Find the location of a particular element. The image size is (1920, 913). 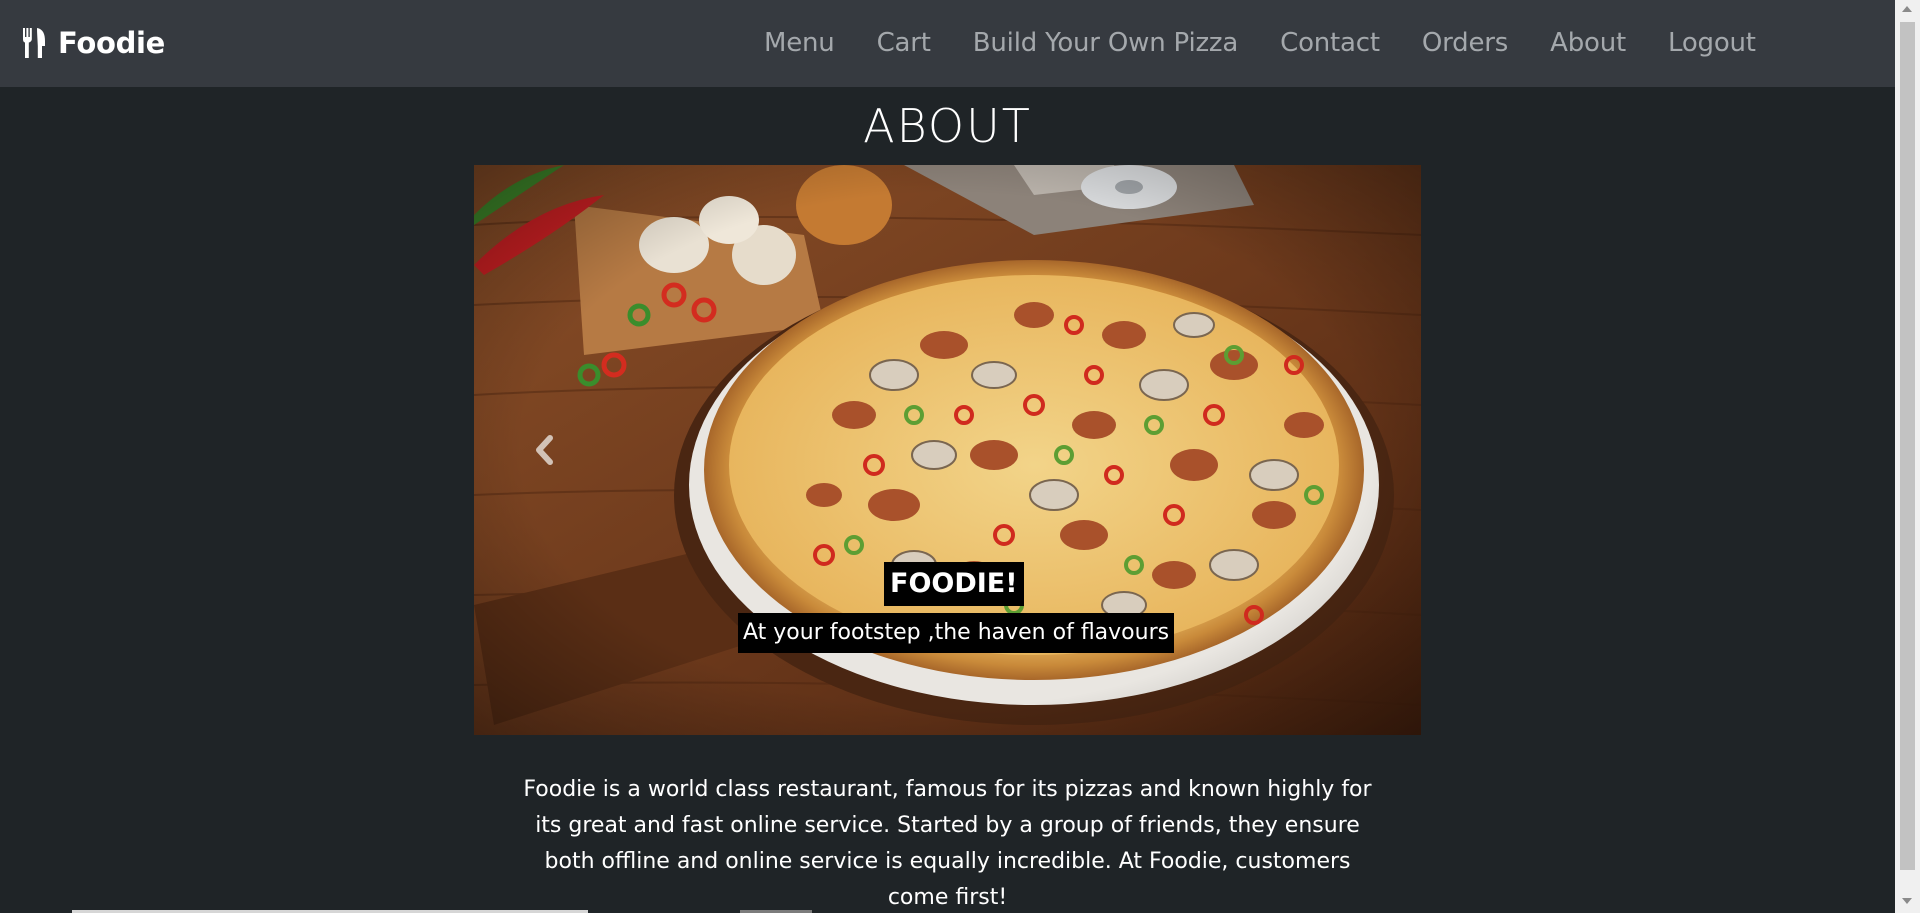

utensils-icon is located at coordinates (34, 43).